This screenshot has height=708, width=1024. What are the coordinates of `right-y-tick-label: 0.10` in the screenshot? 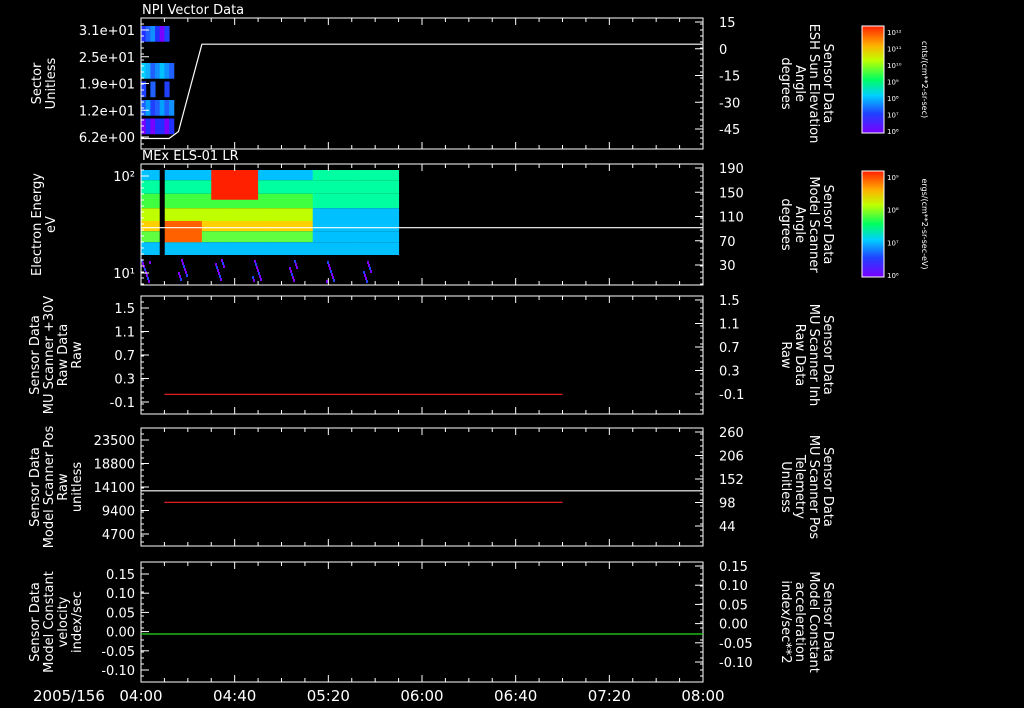 It's located at (733, 586).